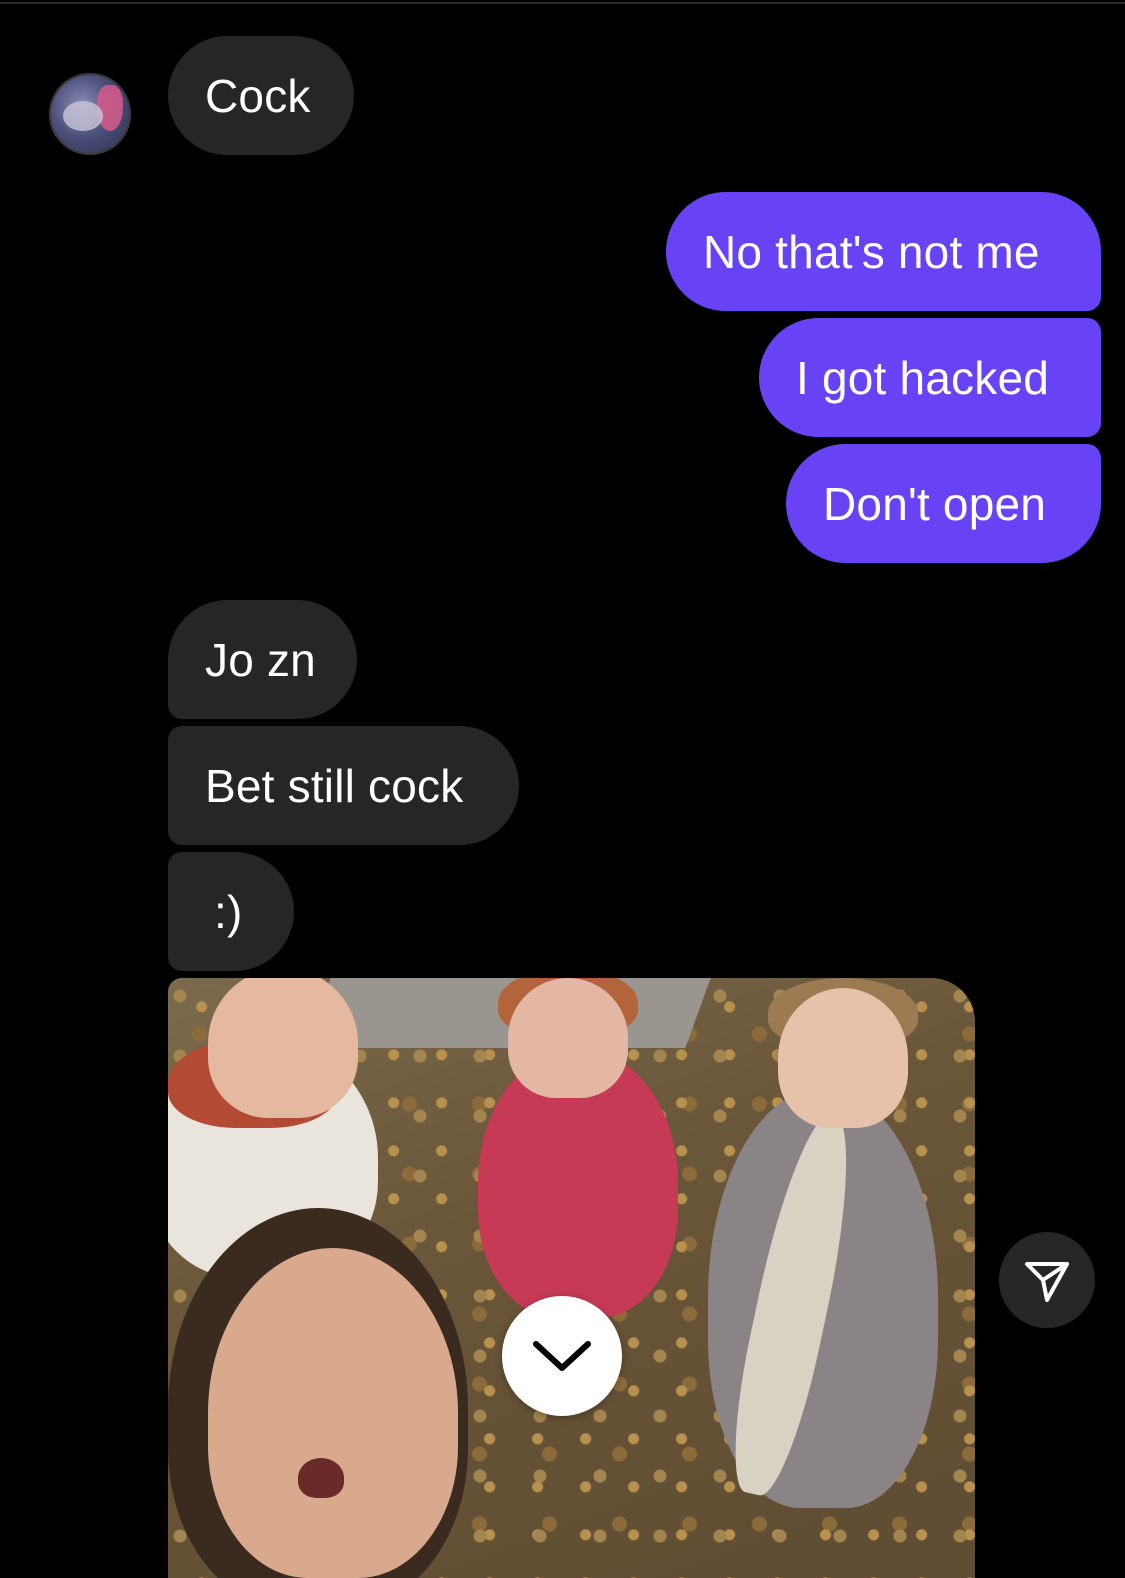 Image resolution: width=1125 pixels, height=1578 pixels. What do you see at coordinates (935, 503) in the screenshot?
I see `message-text: Don't open` at bounding box center [935, 503].